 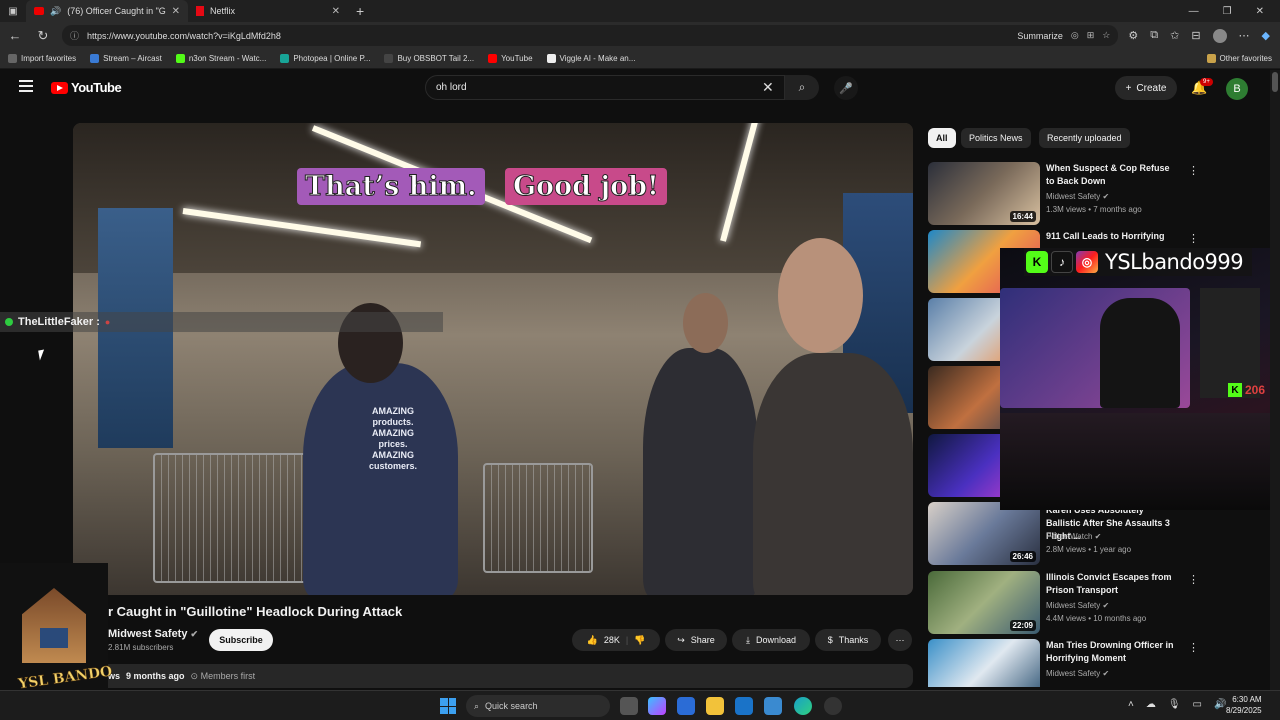 I want to click on search-input: oh lord, so click(x=605, y=87).